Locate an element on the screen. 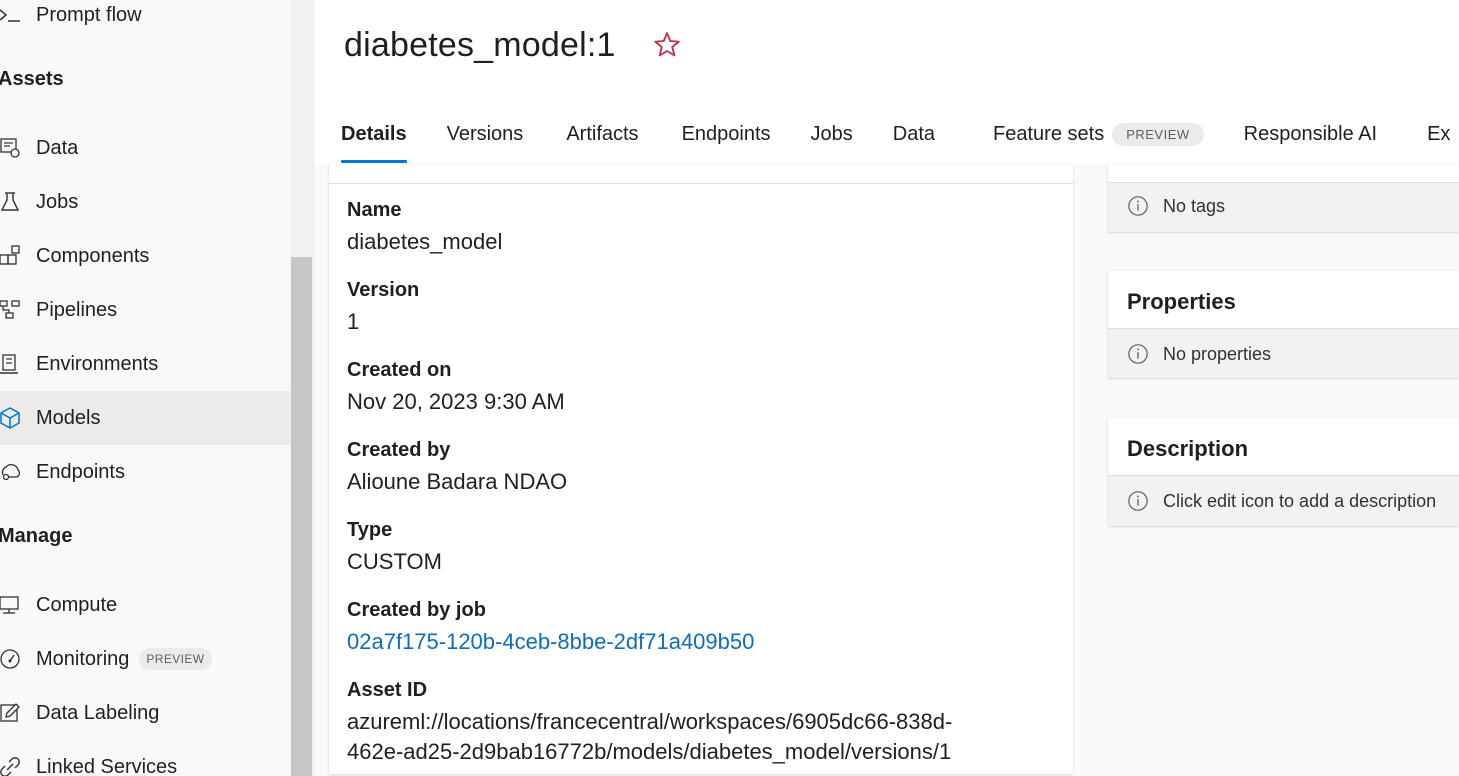 Image resolution: width=1459 pixels, height=776 pixels. nav-item-compute: Compute is located at coordinates (145, 605).